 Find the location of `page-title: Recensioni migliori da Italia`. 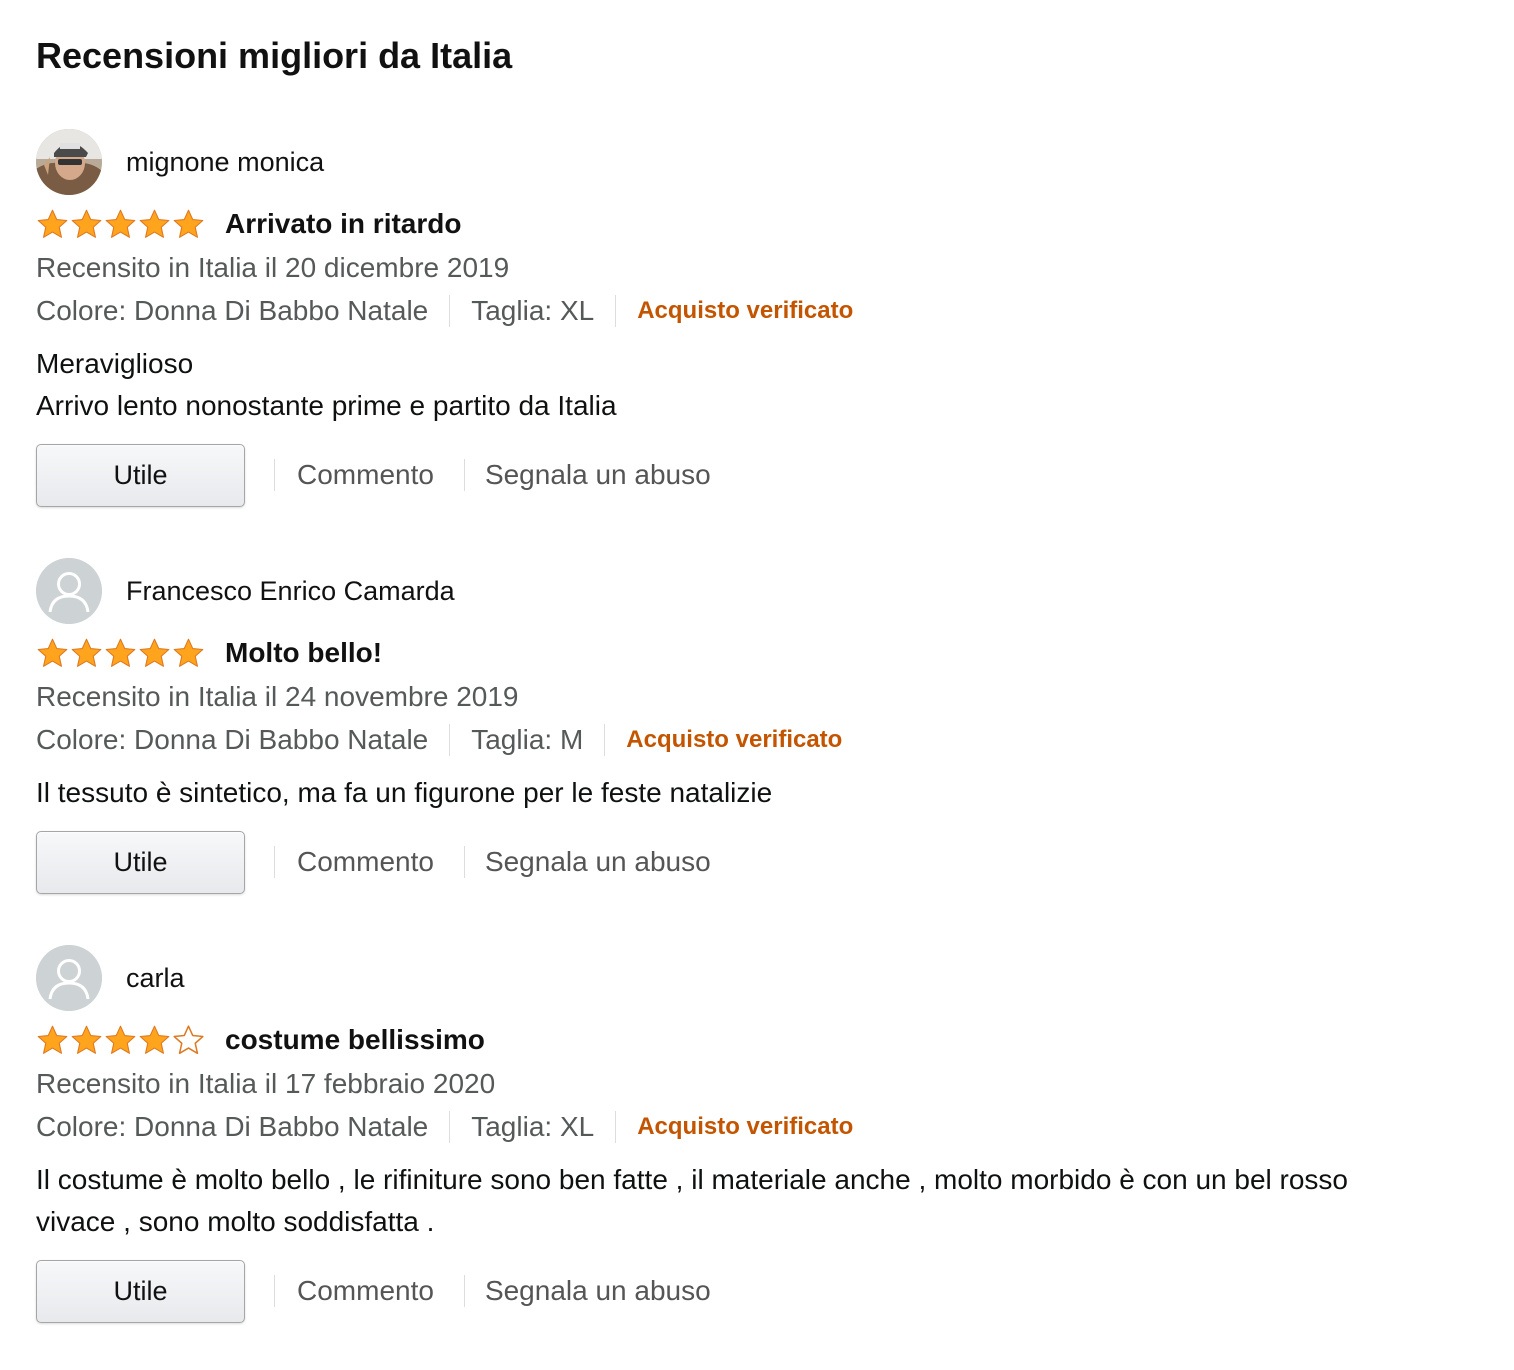

page-title: Recensioni migliori da Italia is located at coordinates (274, 55).